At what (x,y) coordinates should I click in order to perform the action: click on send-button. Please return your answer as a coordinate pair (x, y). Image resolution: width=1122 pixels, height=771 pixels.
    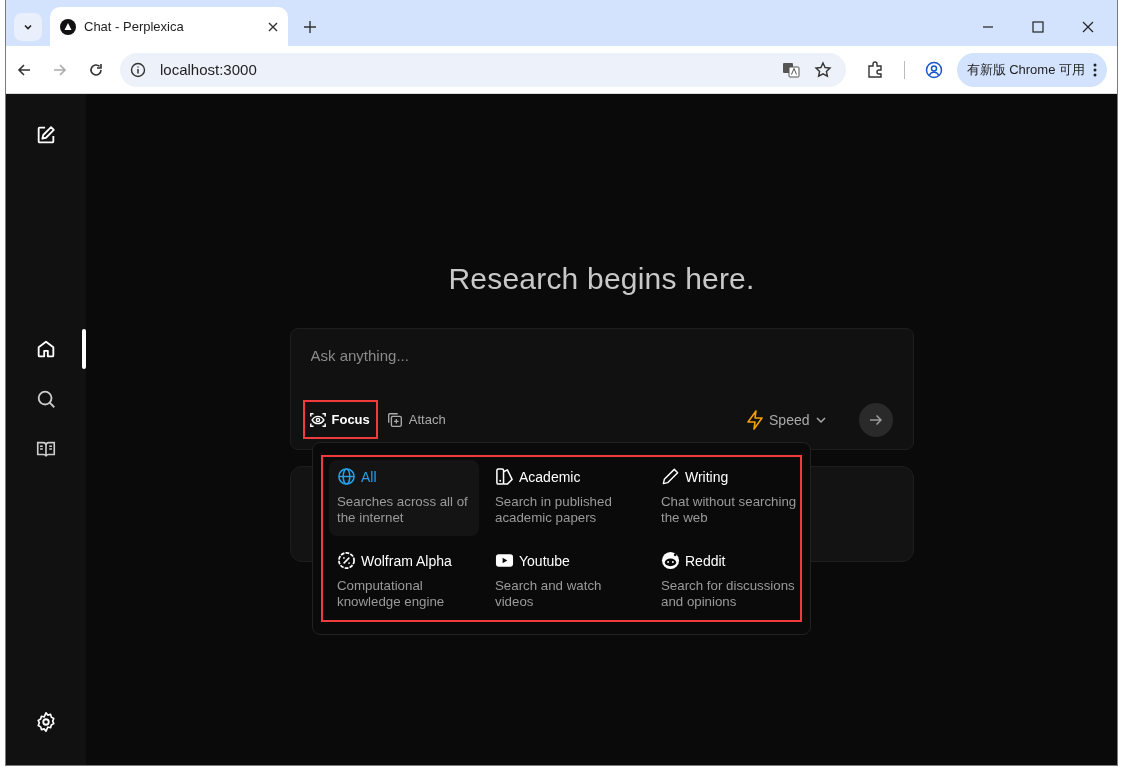
    Looking at the image, I should click on (875, 419).